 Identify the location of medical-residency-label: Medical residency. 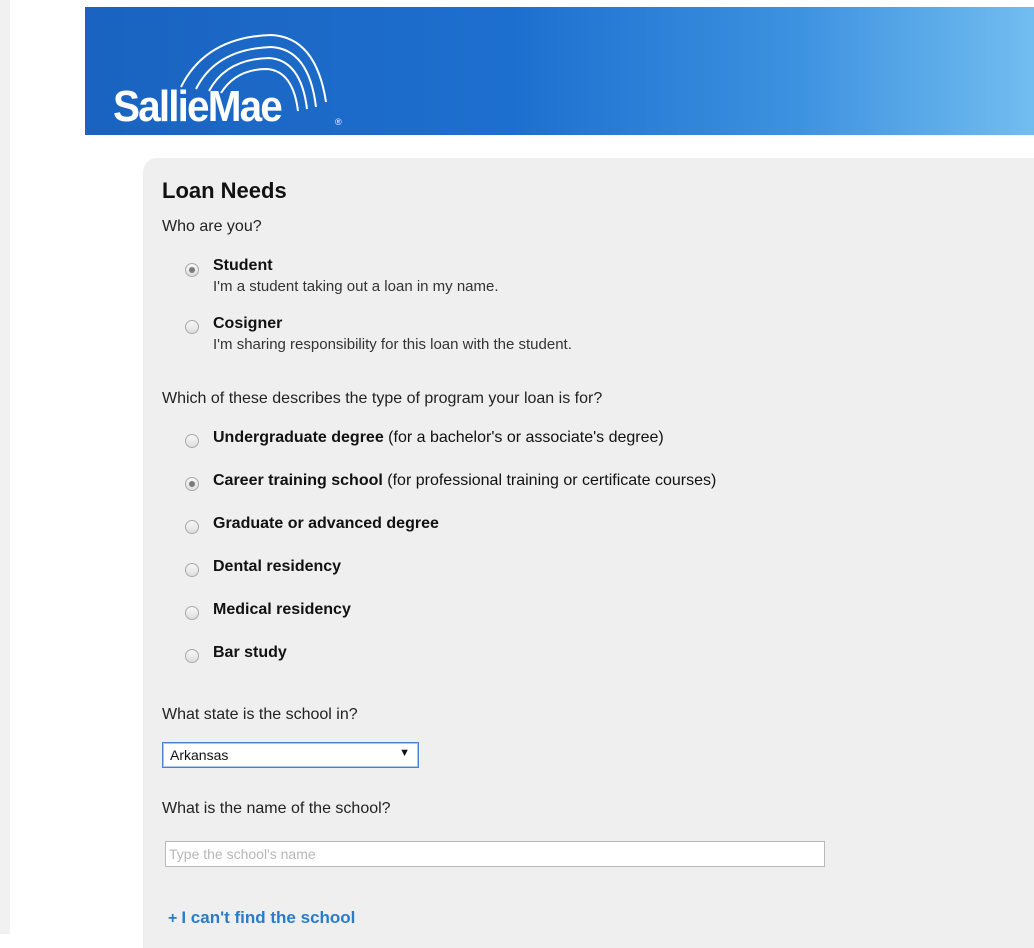
(282, 610).